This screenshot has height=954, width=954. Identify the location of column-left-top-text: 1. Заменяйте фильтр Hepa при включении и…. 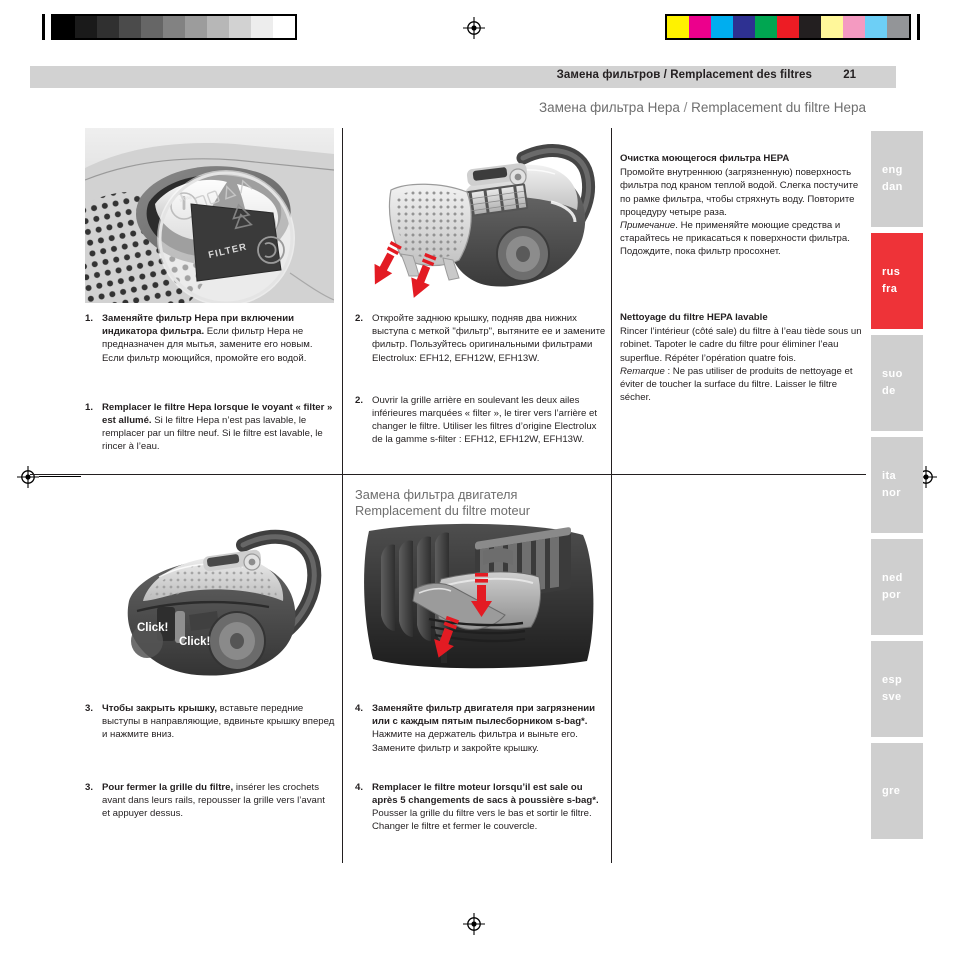
(210, 383).